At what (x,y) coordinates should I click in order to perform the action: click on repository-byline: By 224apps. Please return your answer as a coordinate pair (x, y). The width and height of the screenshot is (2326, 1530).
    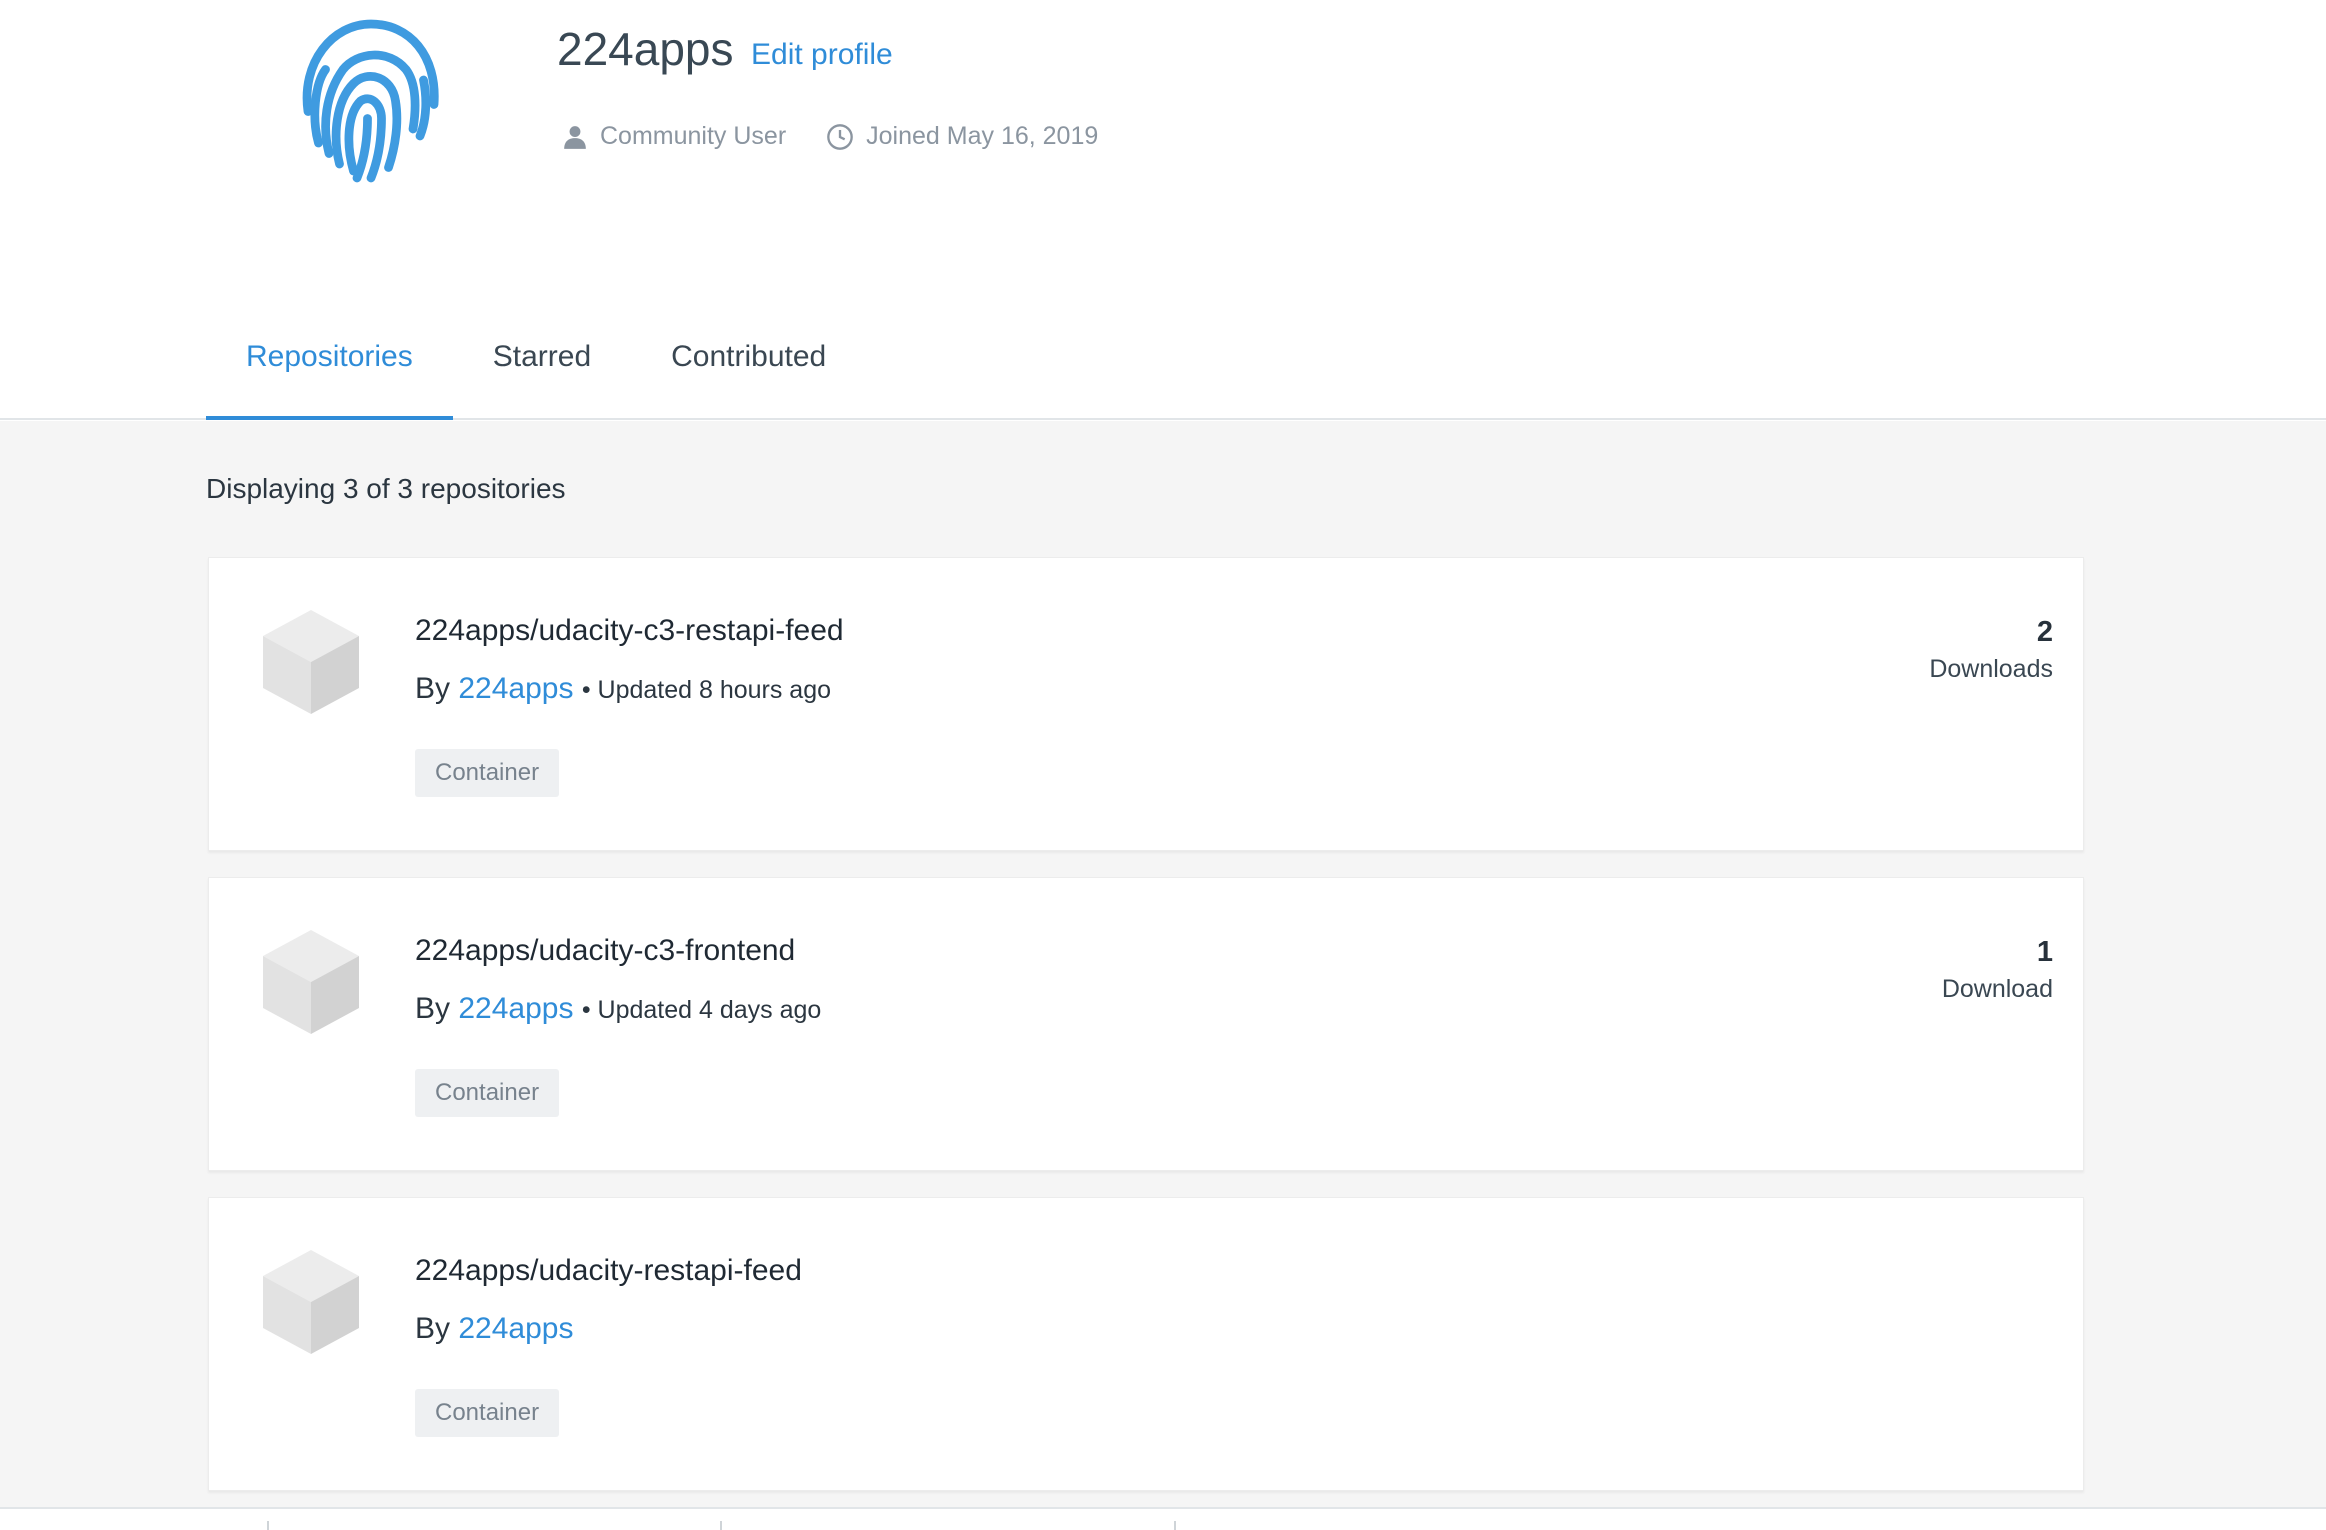
    Looking at the image, I should click on (494, 1329).